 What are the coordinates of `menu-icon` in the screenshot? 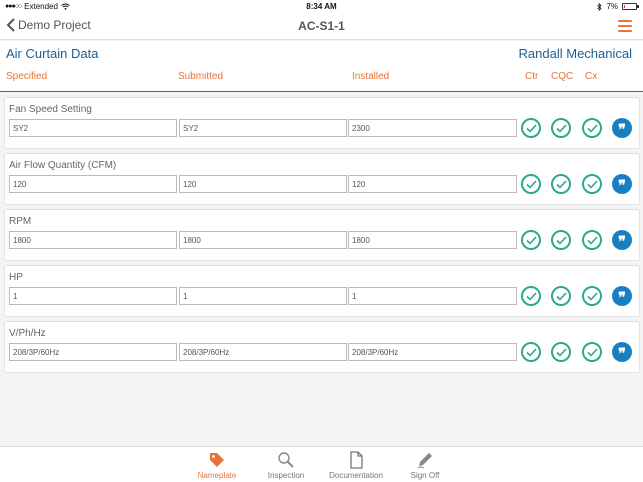 It's located at (625, 26).